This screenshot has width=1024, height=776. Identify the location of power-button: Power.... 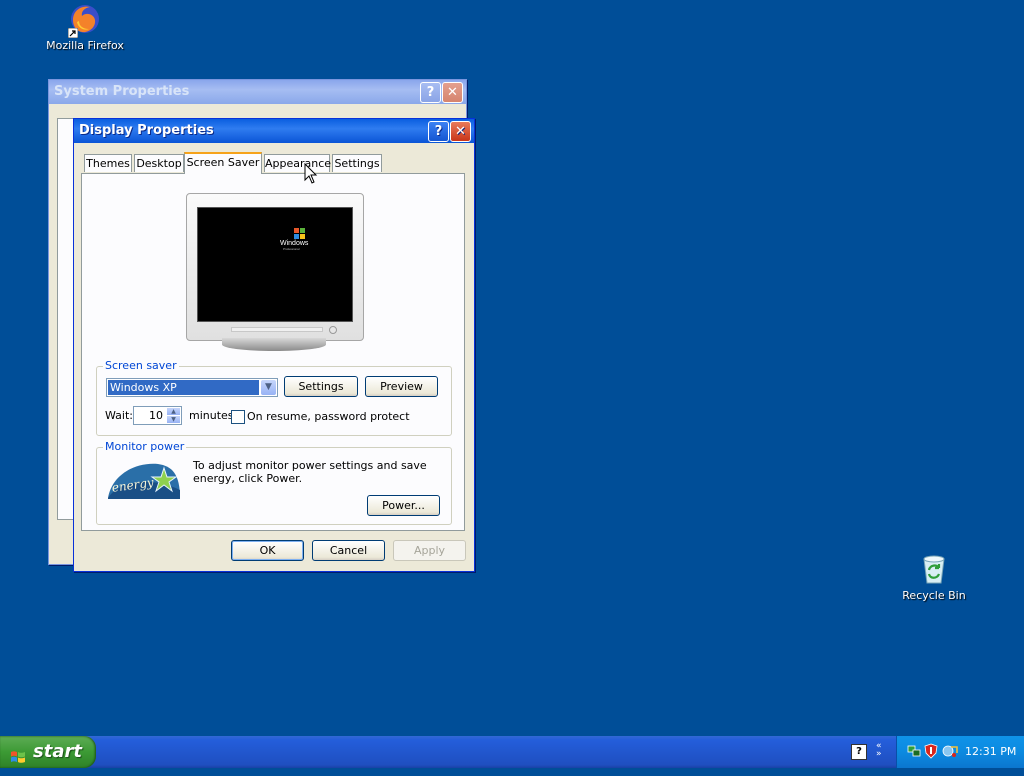
(403, 505).